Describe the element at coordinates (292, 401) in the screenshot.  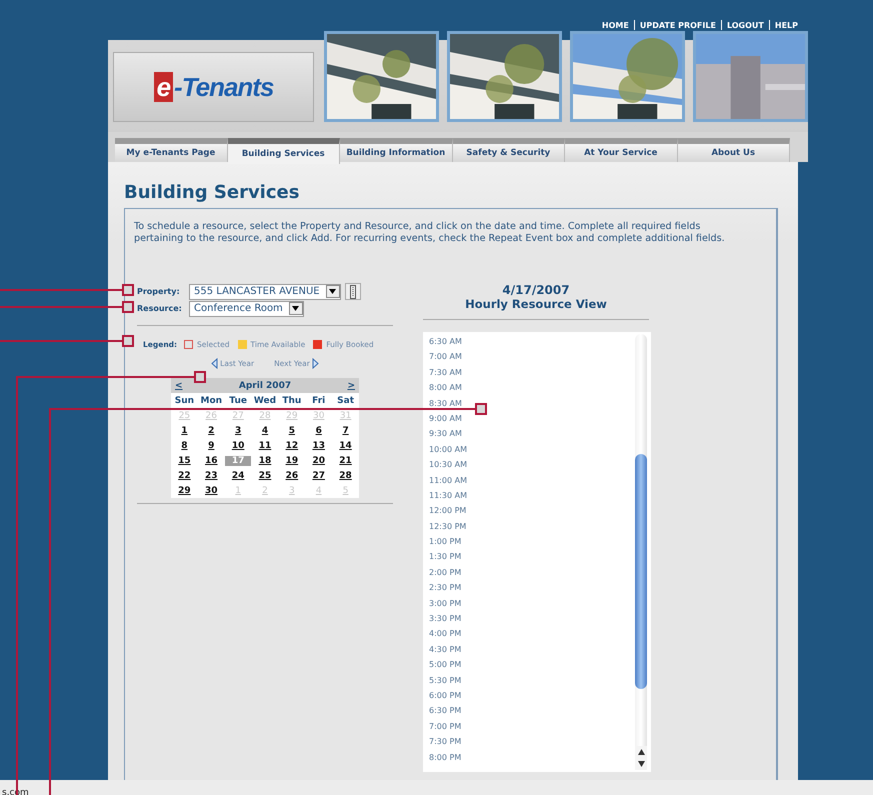
I see `weekday-label: Thu` at that location.